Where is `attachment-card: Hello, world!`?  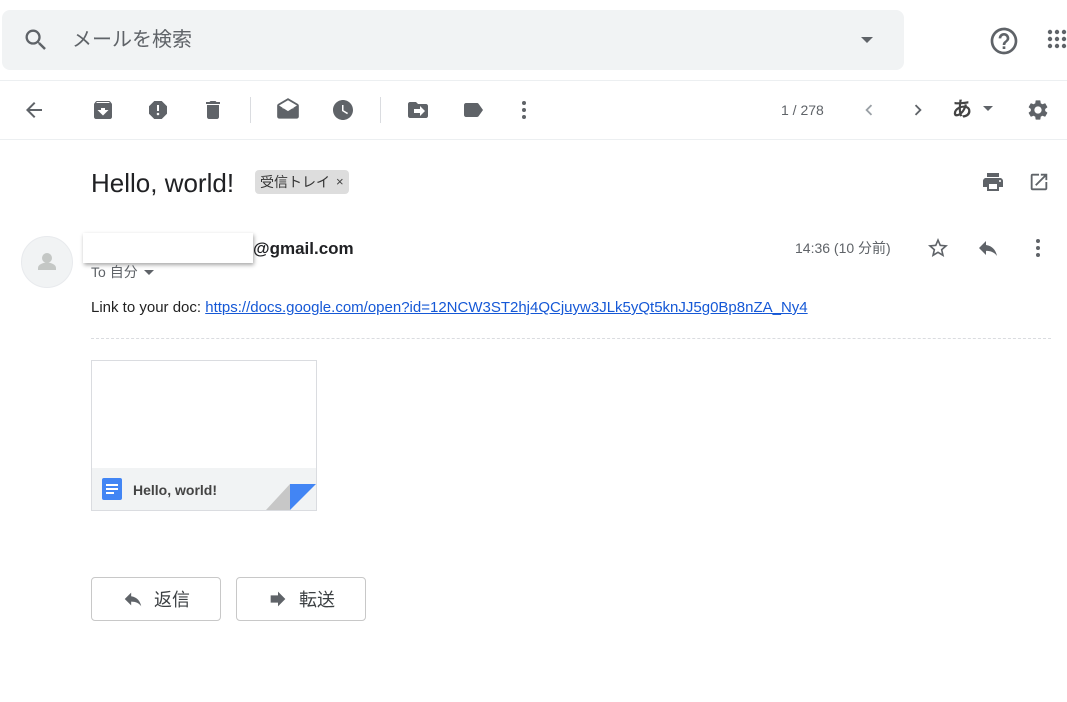
attachment-card: Hello, world! is located at coordinates (204, 435).